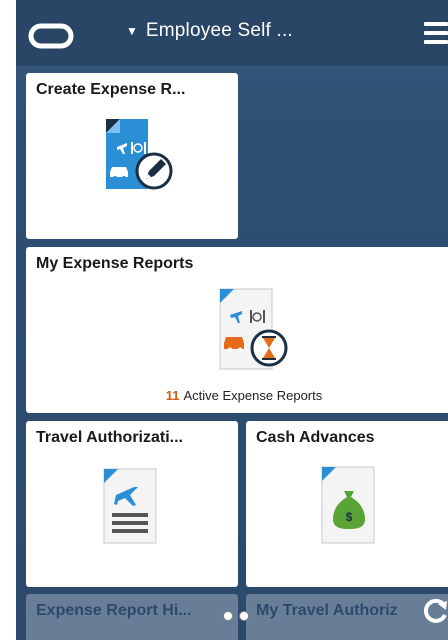  I want to click on expense-report-edit-icon, so click(139, 154).